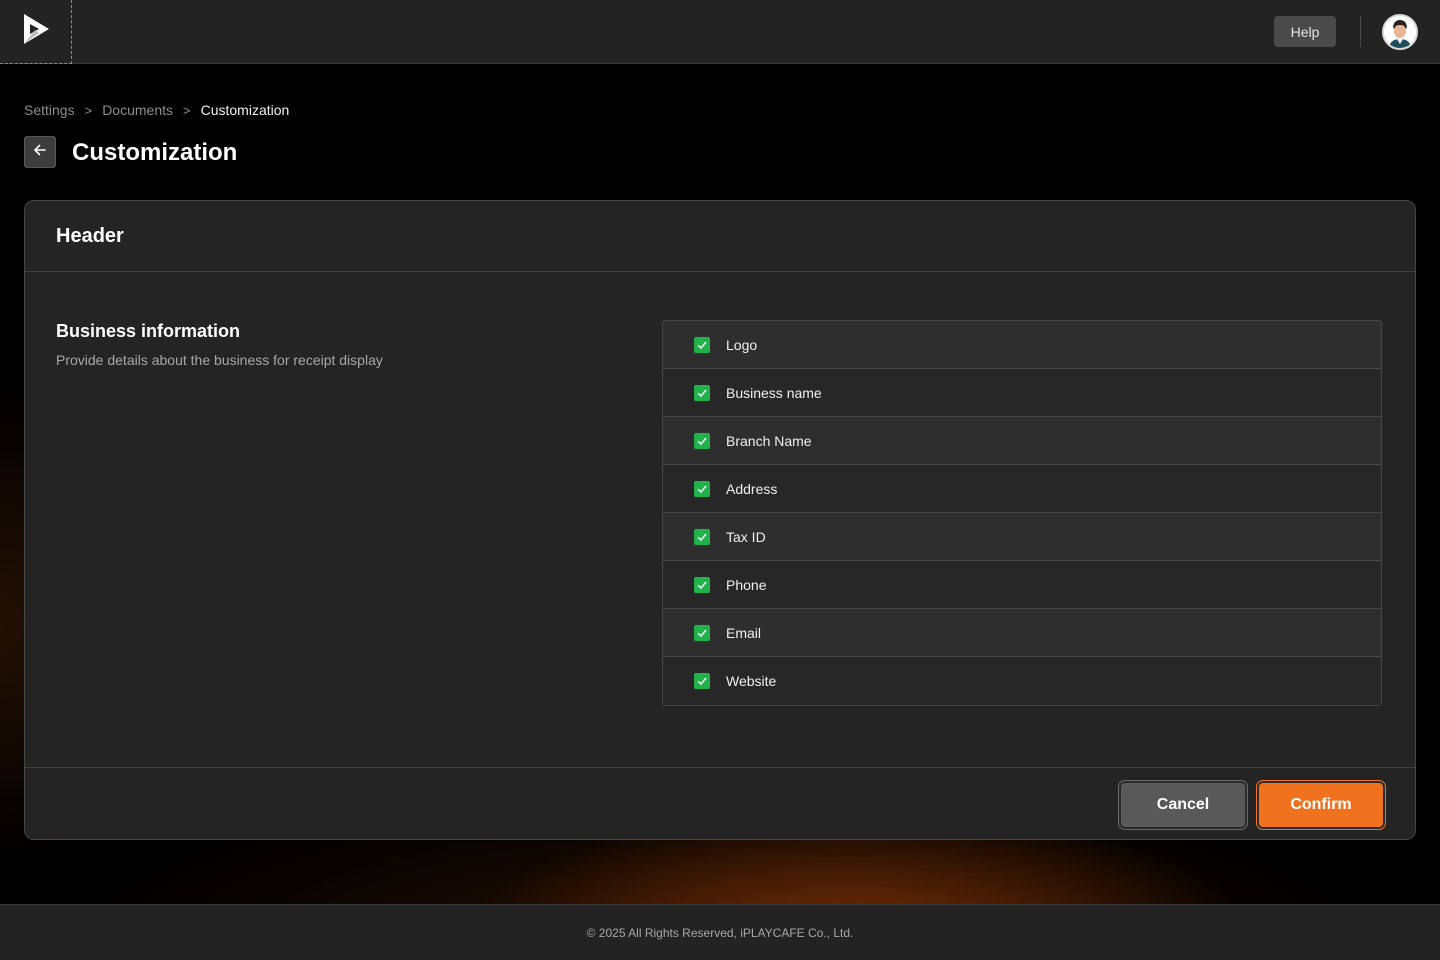 The image size is (1440, 960). I want to click on play-logo-icon, so click(36, 31).